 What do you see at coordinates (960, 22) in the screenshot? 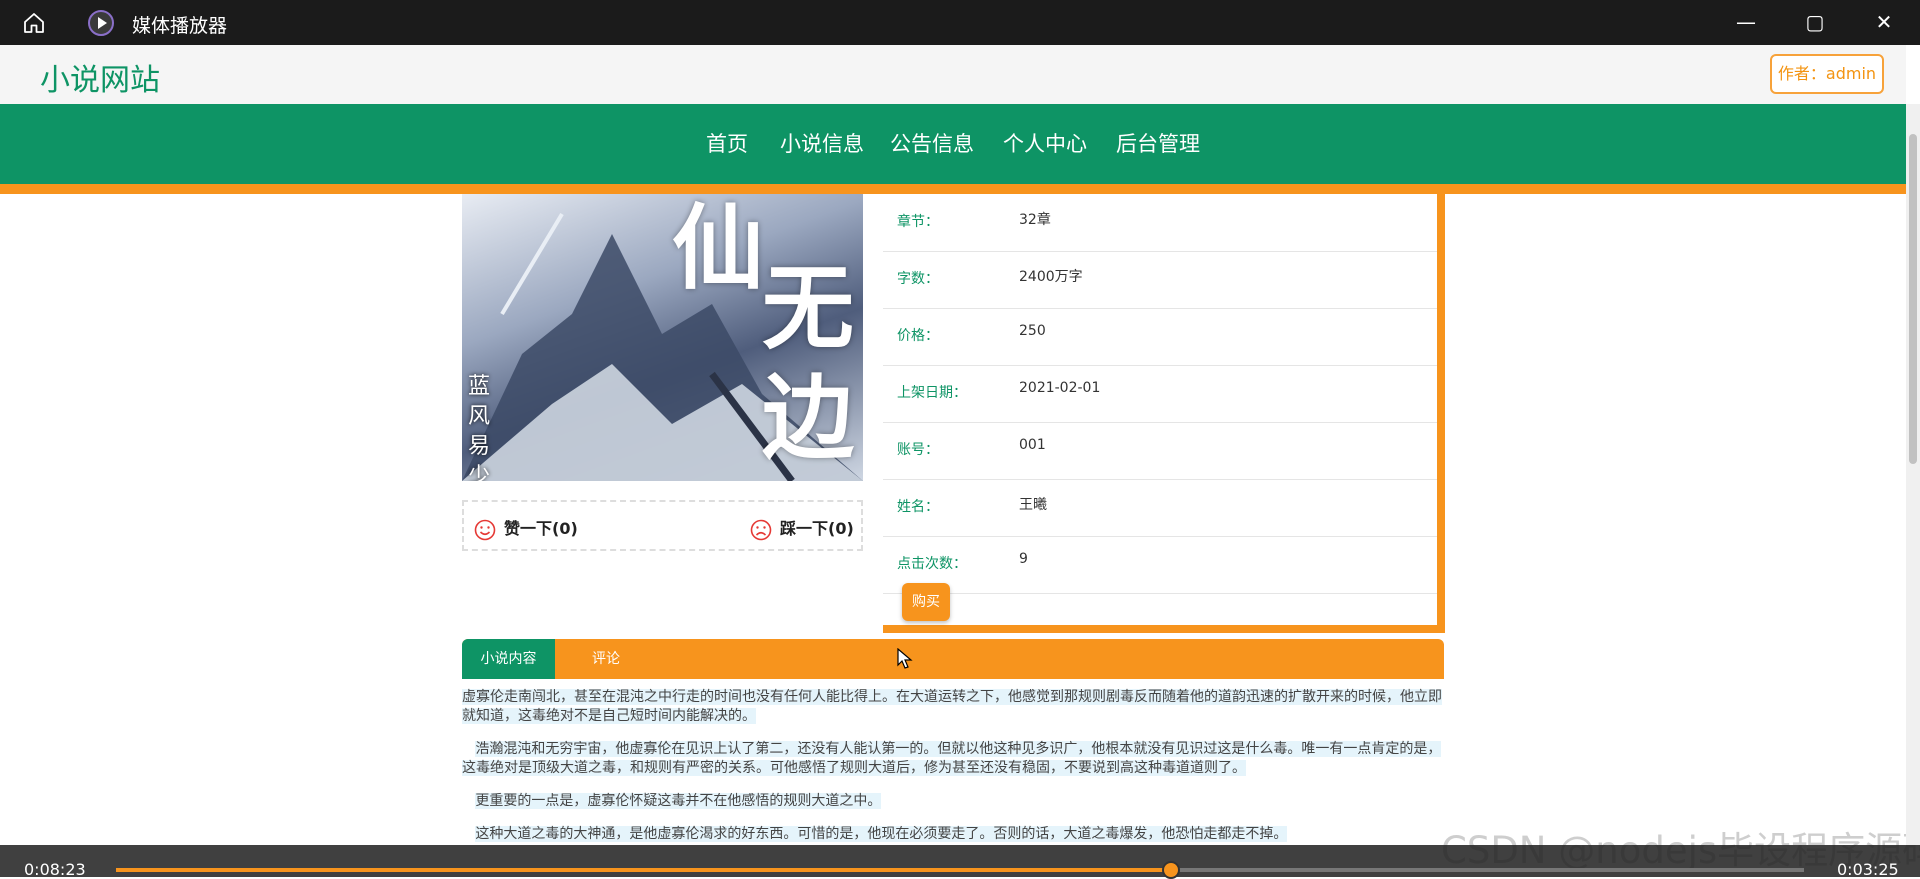
I see `window-titlebar: 媒体播放器 — ▢ ✕` at bounding box center [960, 22].